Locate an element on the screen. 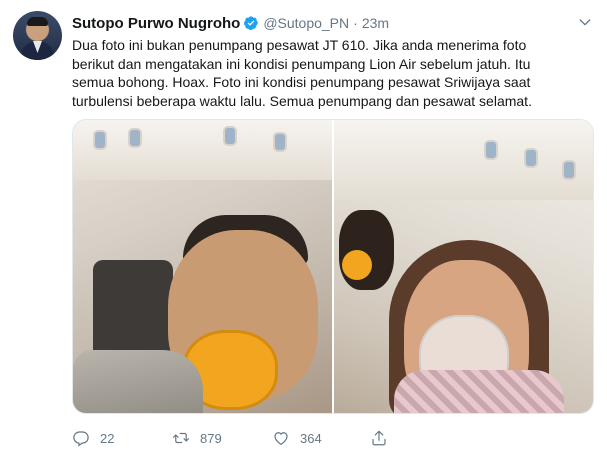 The height and width of the screenshot is (461, 607). share-icon is located at coordinates (379, 438).